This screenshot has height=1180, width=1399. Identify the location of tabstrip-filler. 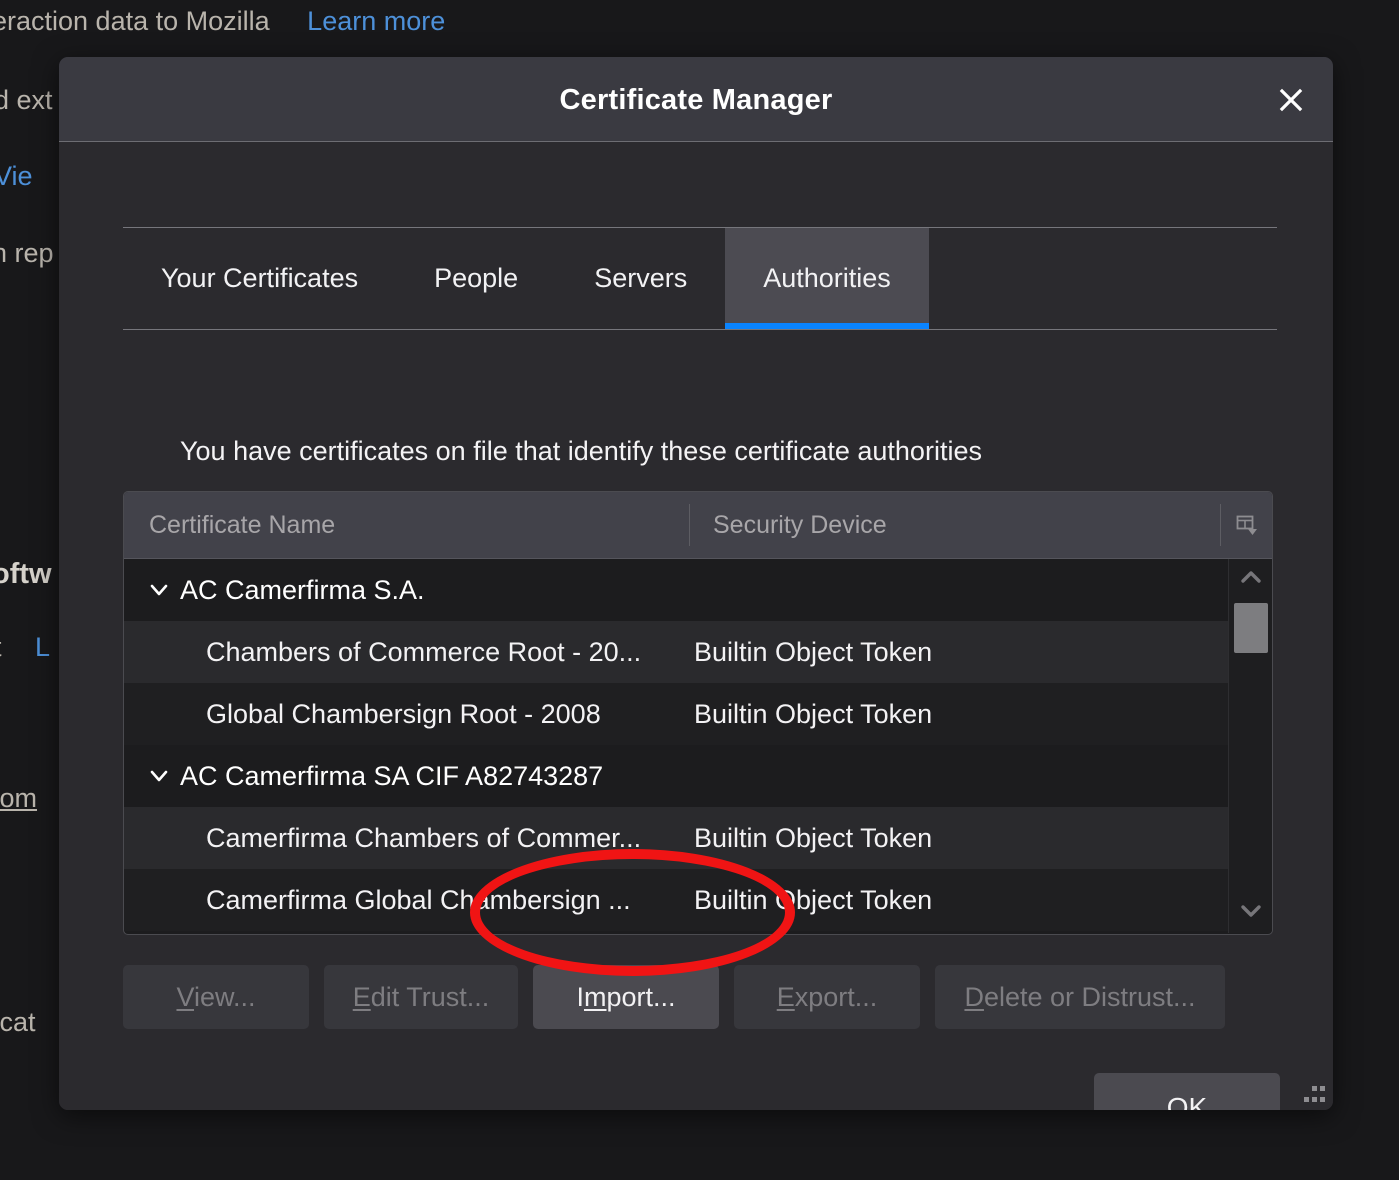
(1103, 278).